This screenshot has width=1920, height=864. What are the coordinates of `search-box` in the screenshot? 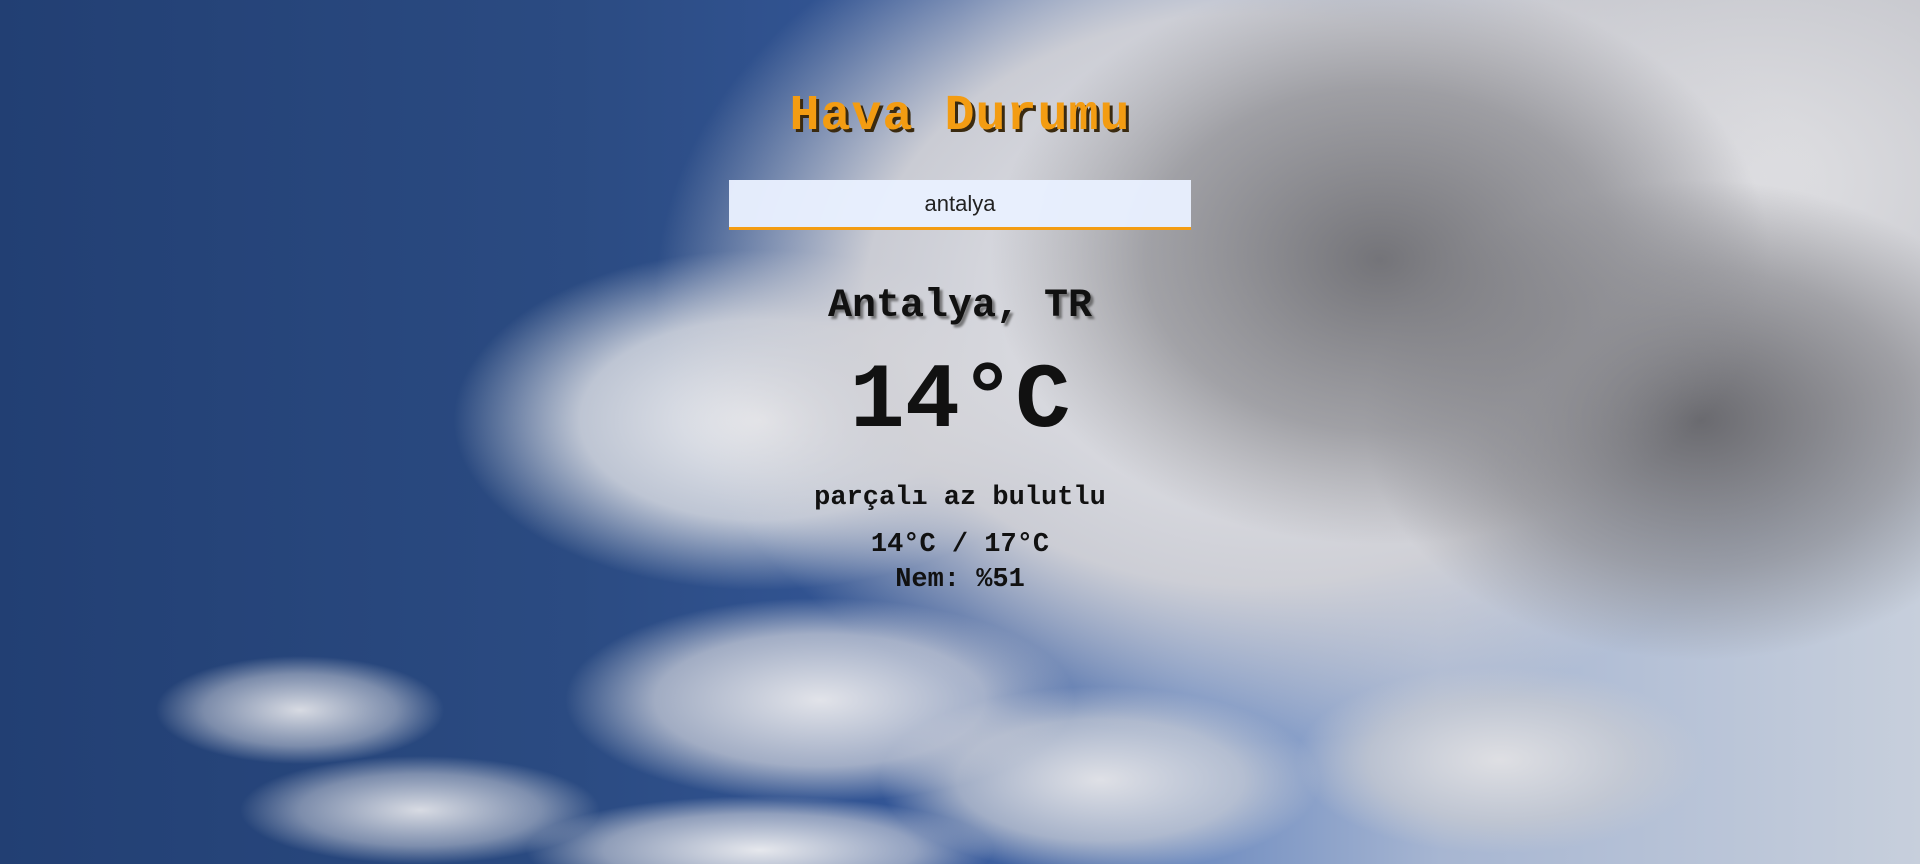 It's located at (960, 205).